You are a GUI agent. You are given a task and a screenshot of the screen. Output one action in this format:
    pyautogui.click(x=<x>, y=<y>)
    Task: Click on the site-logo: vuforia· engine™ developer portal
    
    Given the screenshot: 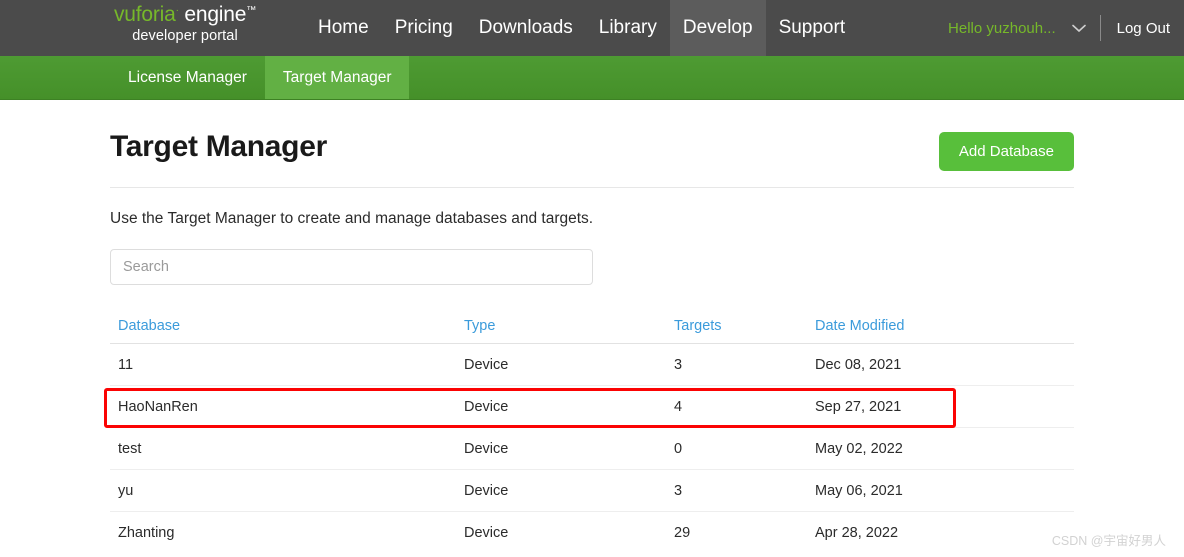 What is the action you would take?
    pyautogui.click(x=185, y=24)
    